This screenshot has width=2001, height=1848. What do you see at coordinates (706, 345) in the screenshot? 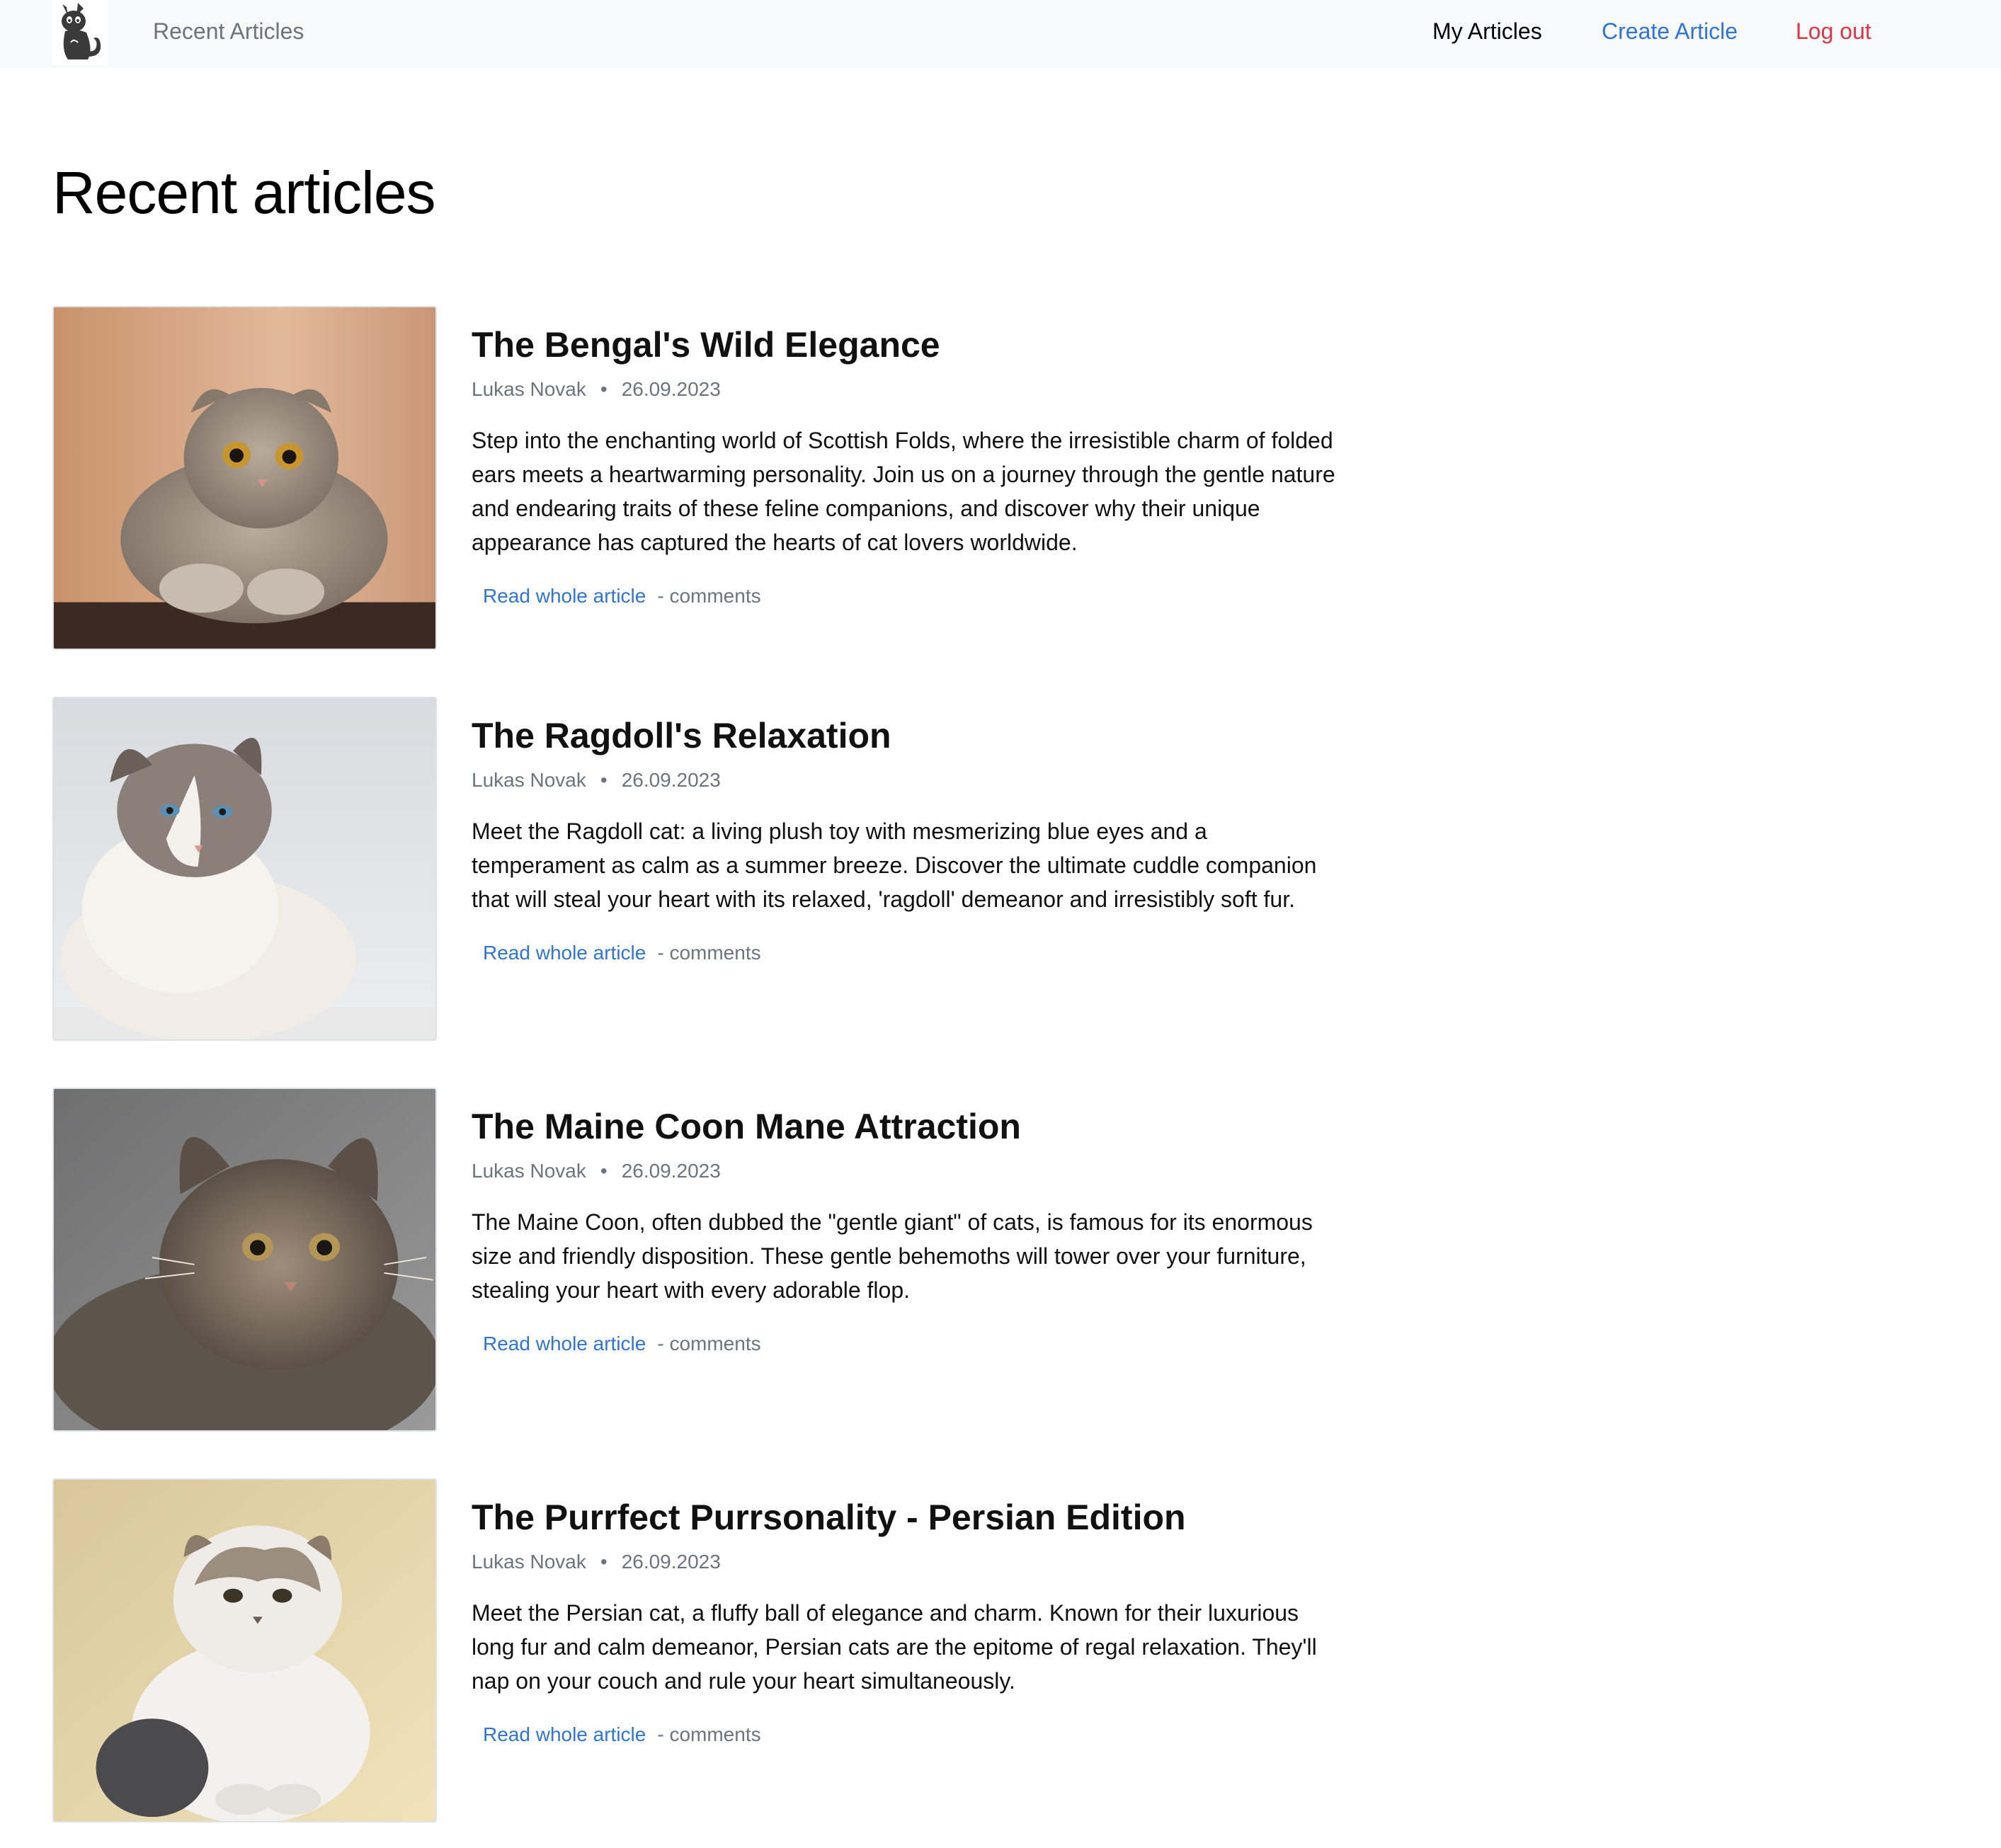
I see `article-title: The Bengal's Wild Elegance` at bounding box center [706, 345].